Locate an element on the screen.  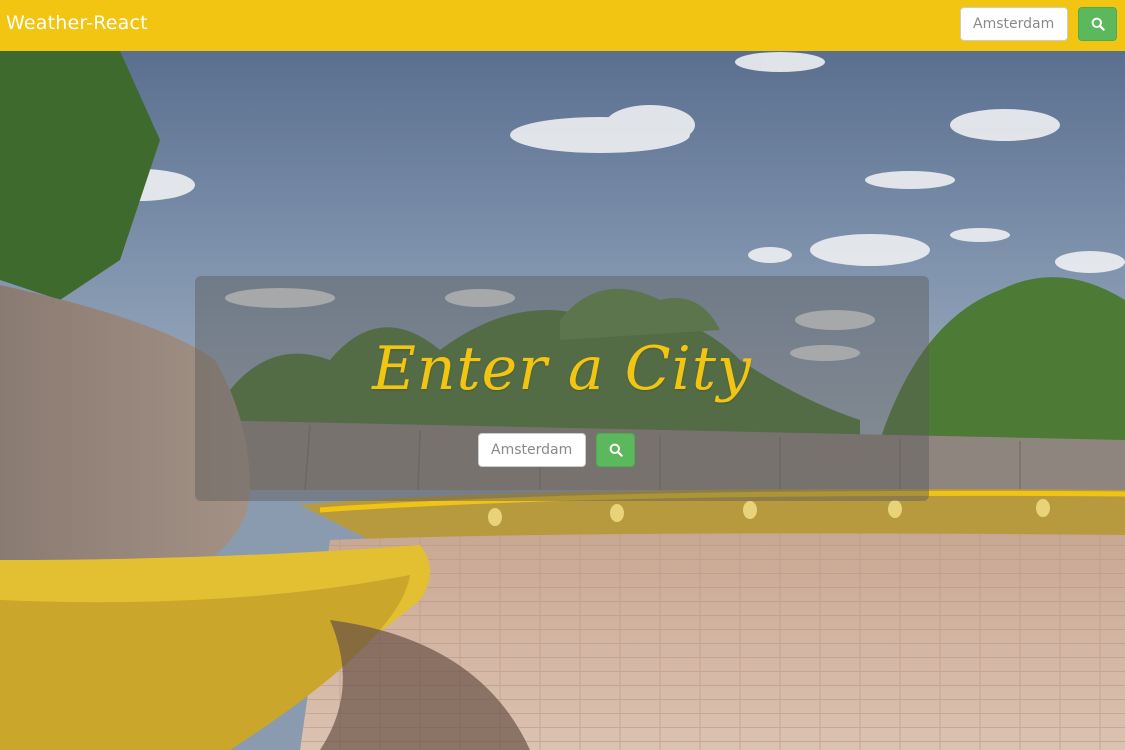
city-search-input is located at coordinates (532, 450).